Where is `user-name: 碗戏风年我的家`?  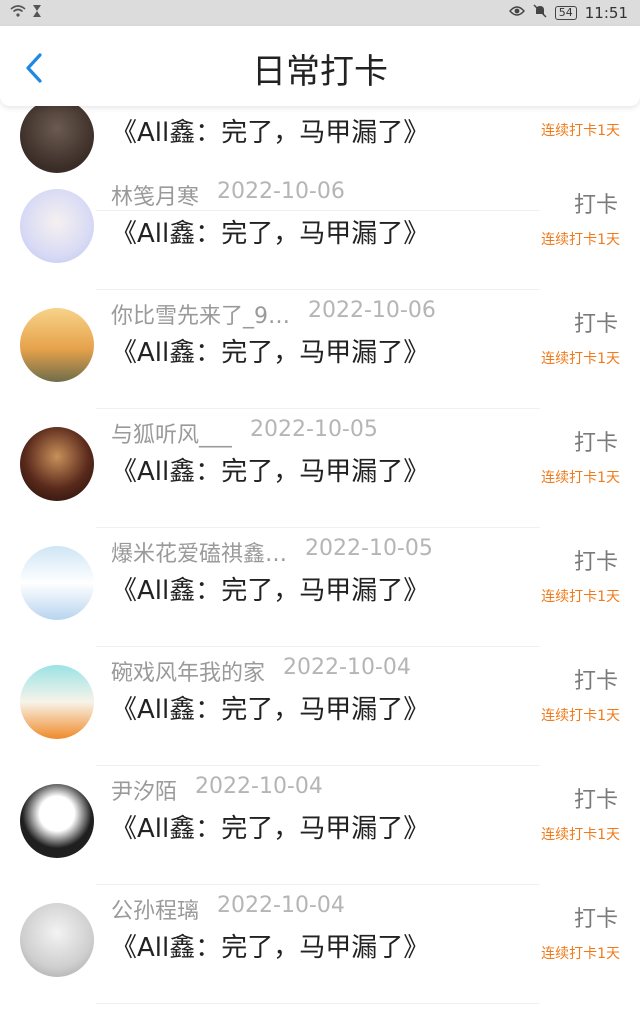 user-name: 碗戏风年我的家 is located at coordinates (188, 671).